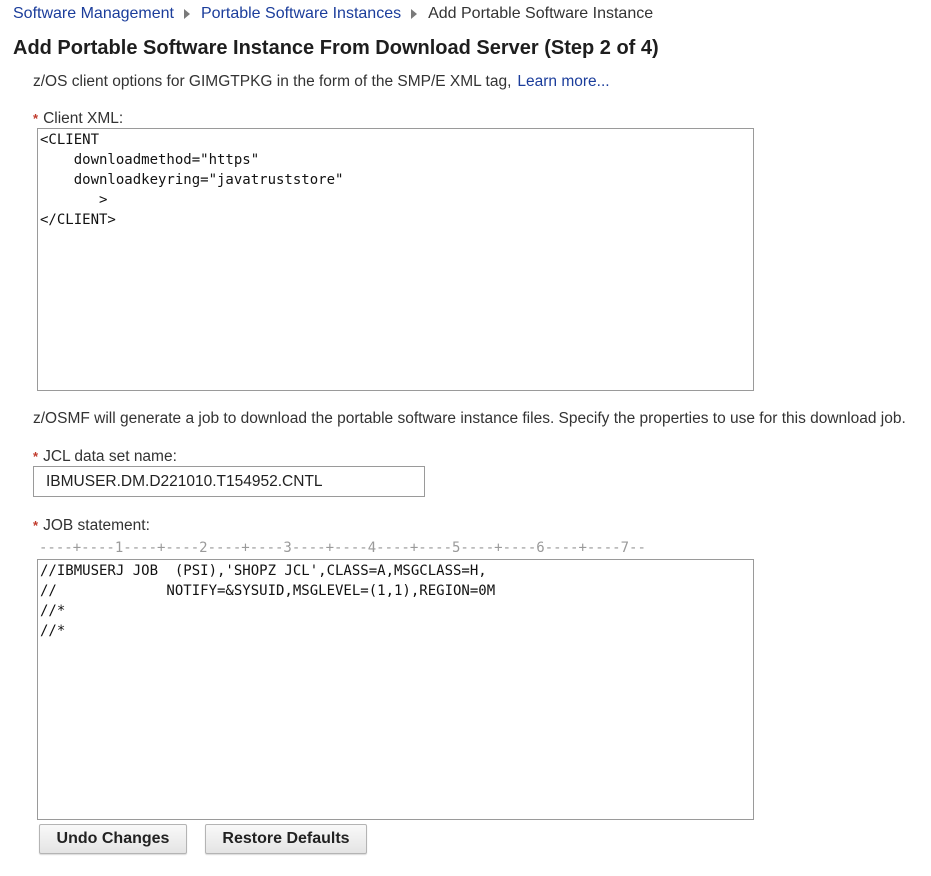 The width and height of the screenshot is (931, 876). Describe the element at coordinates (96, 525) in the screenshot. I see `job-statement-label-text: JOB statement:` at that location.